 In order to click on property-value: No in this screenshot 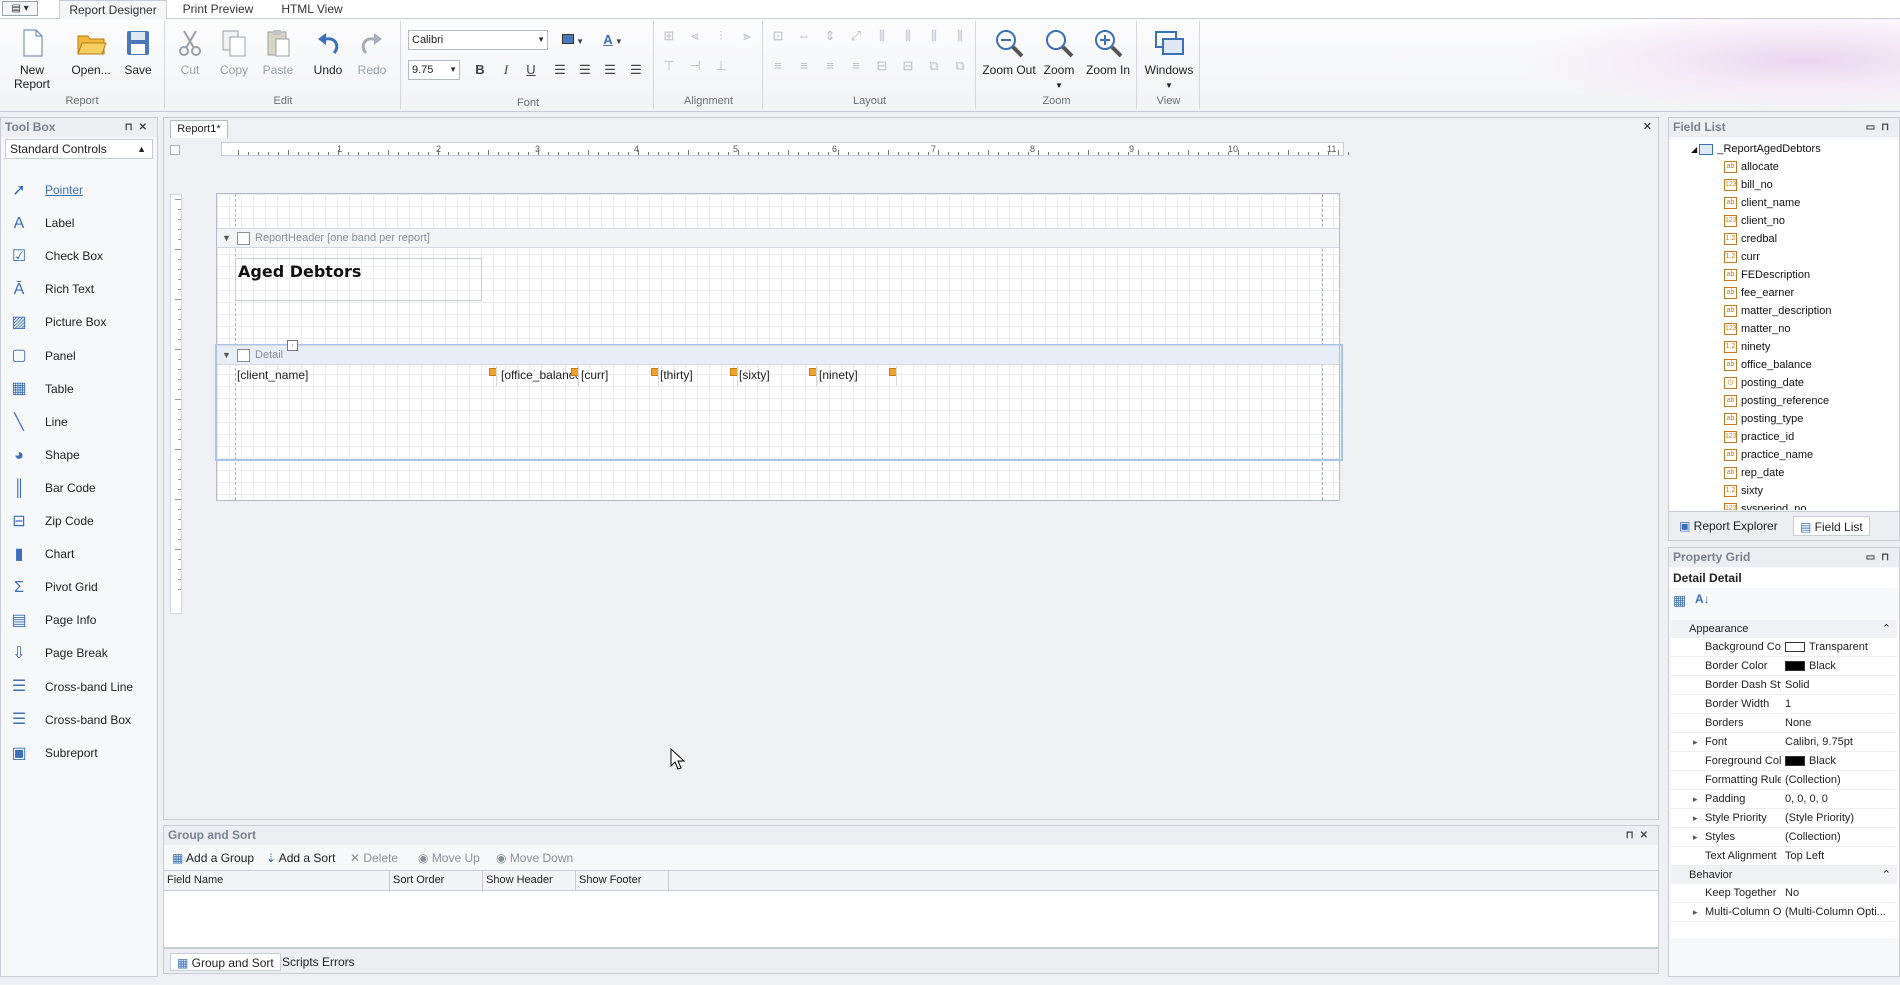, I will do `click(1840, 893)`.